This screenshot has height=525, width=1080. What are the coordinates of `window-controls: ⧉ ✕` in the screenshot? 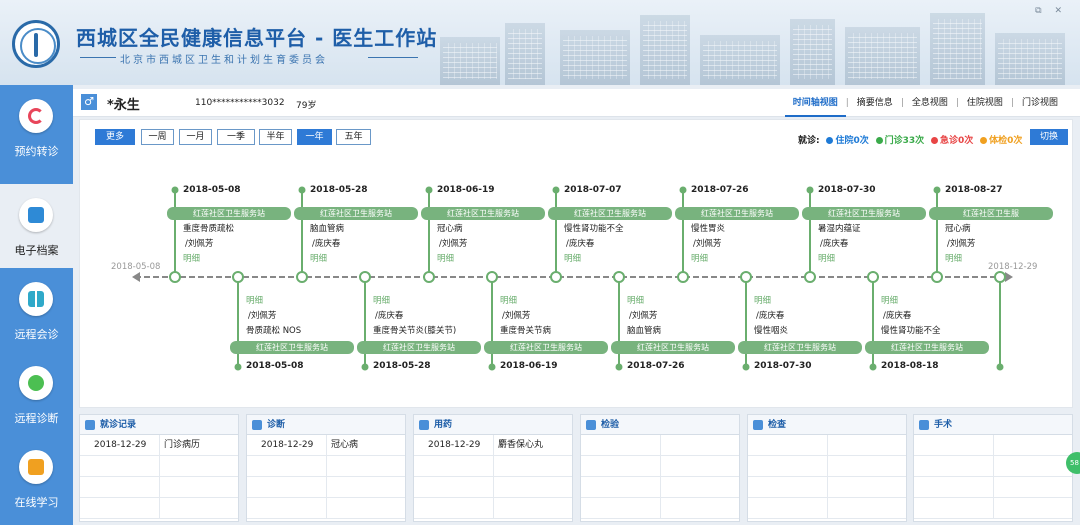 It's located at (1043, 11).